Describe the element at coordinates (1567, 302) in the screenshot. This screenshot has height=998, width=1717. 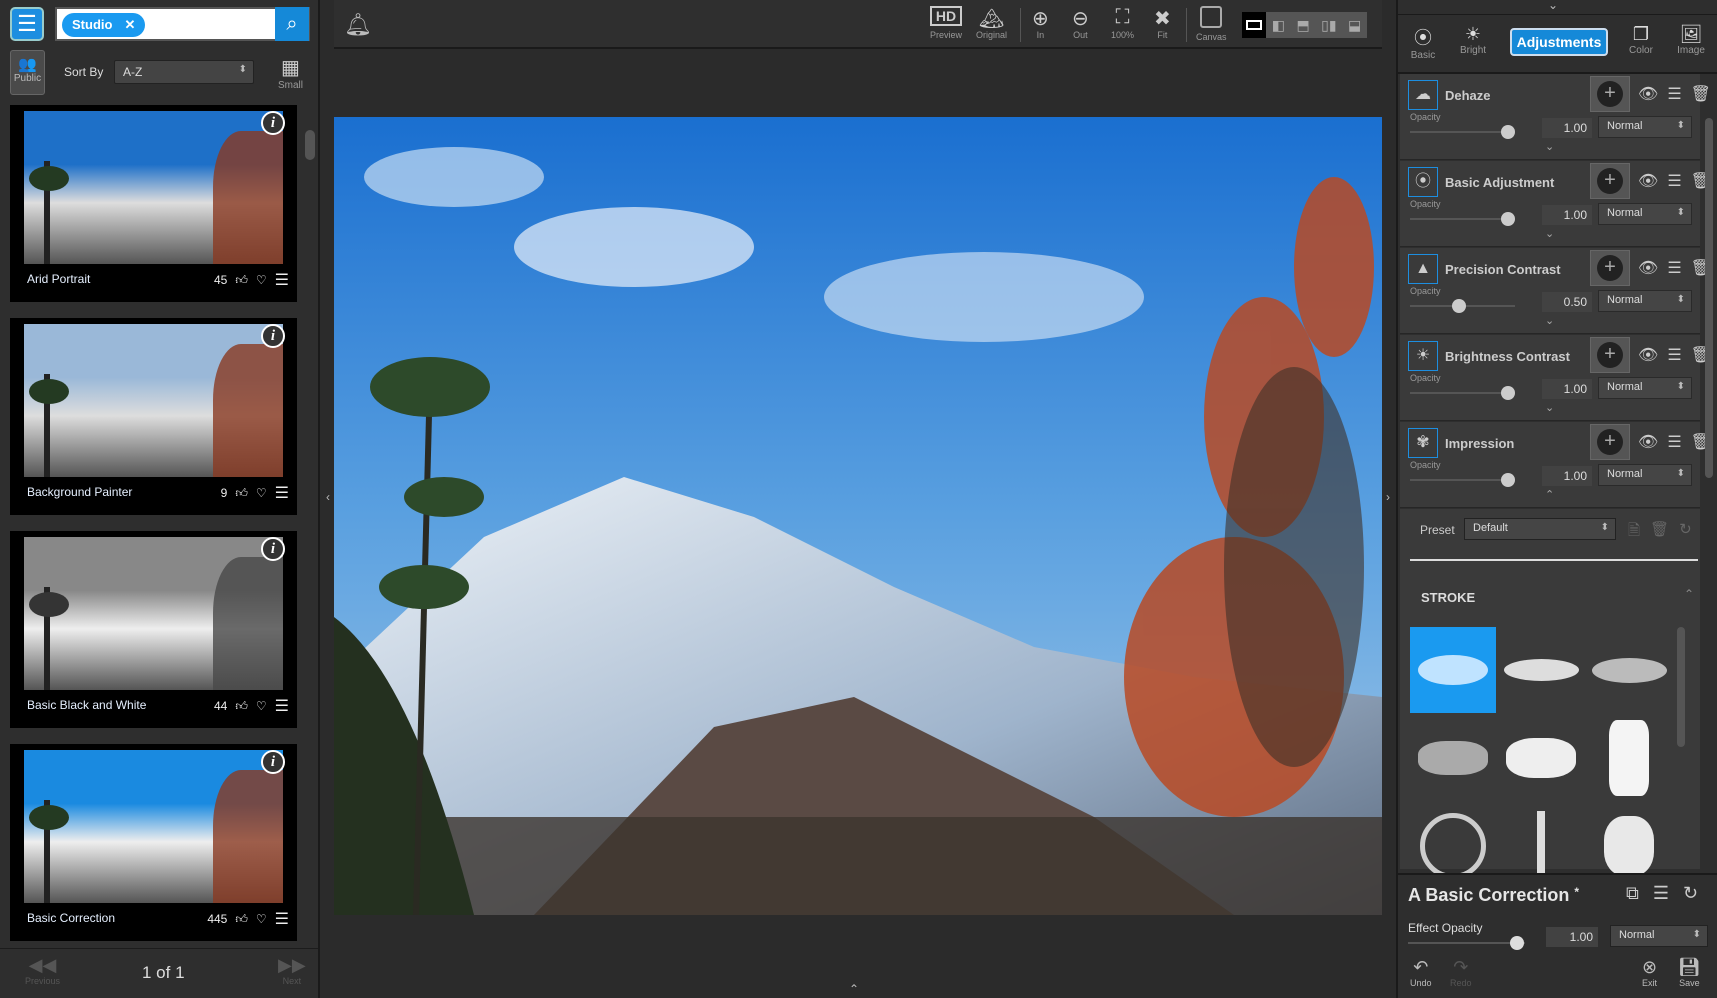
I see `opacity-value: 0.50` at that location.